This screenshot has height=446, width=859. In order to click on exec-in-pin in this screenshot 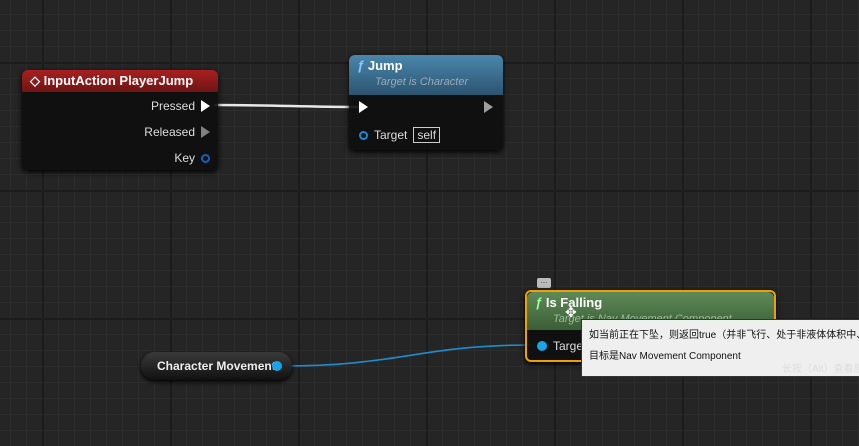, I will do `click(363, 107)`.